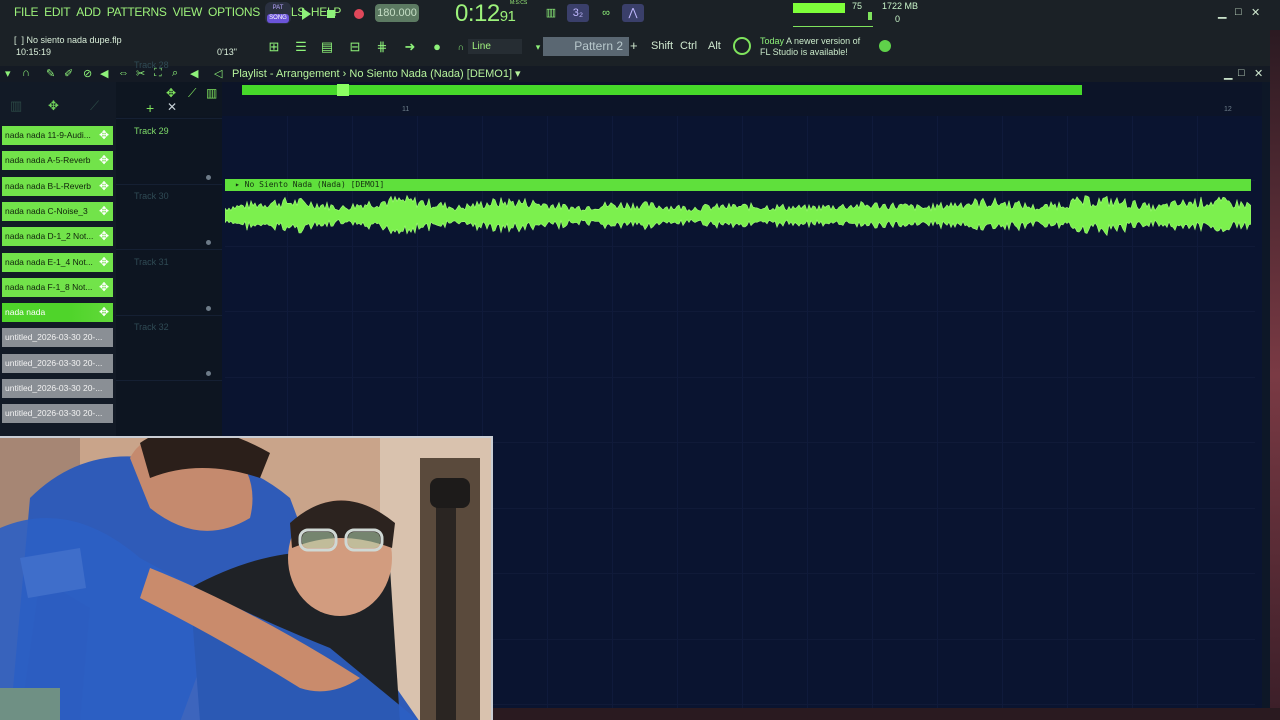 The height and width of the screenshot is (720, 1280). I want to click on channel-rack-icon: ☰, so click(301, 47).